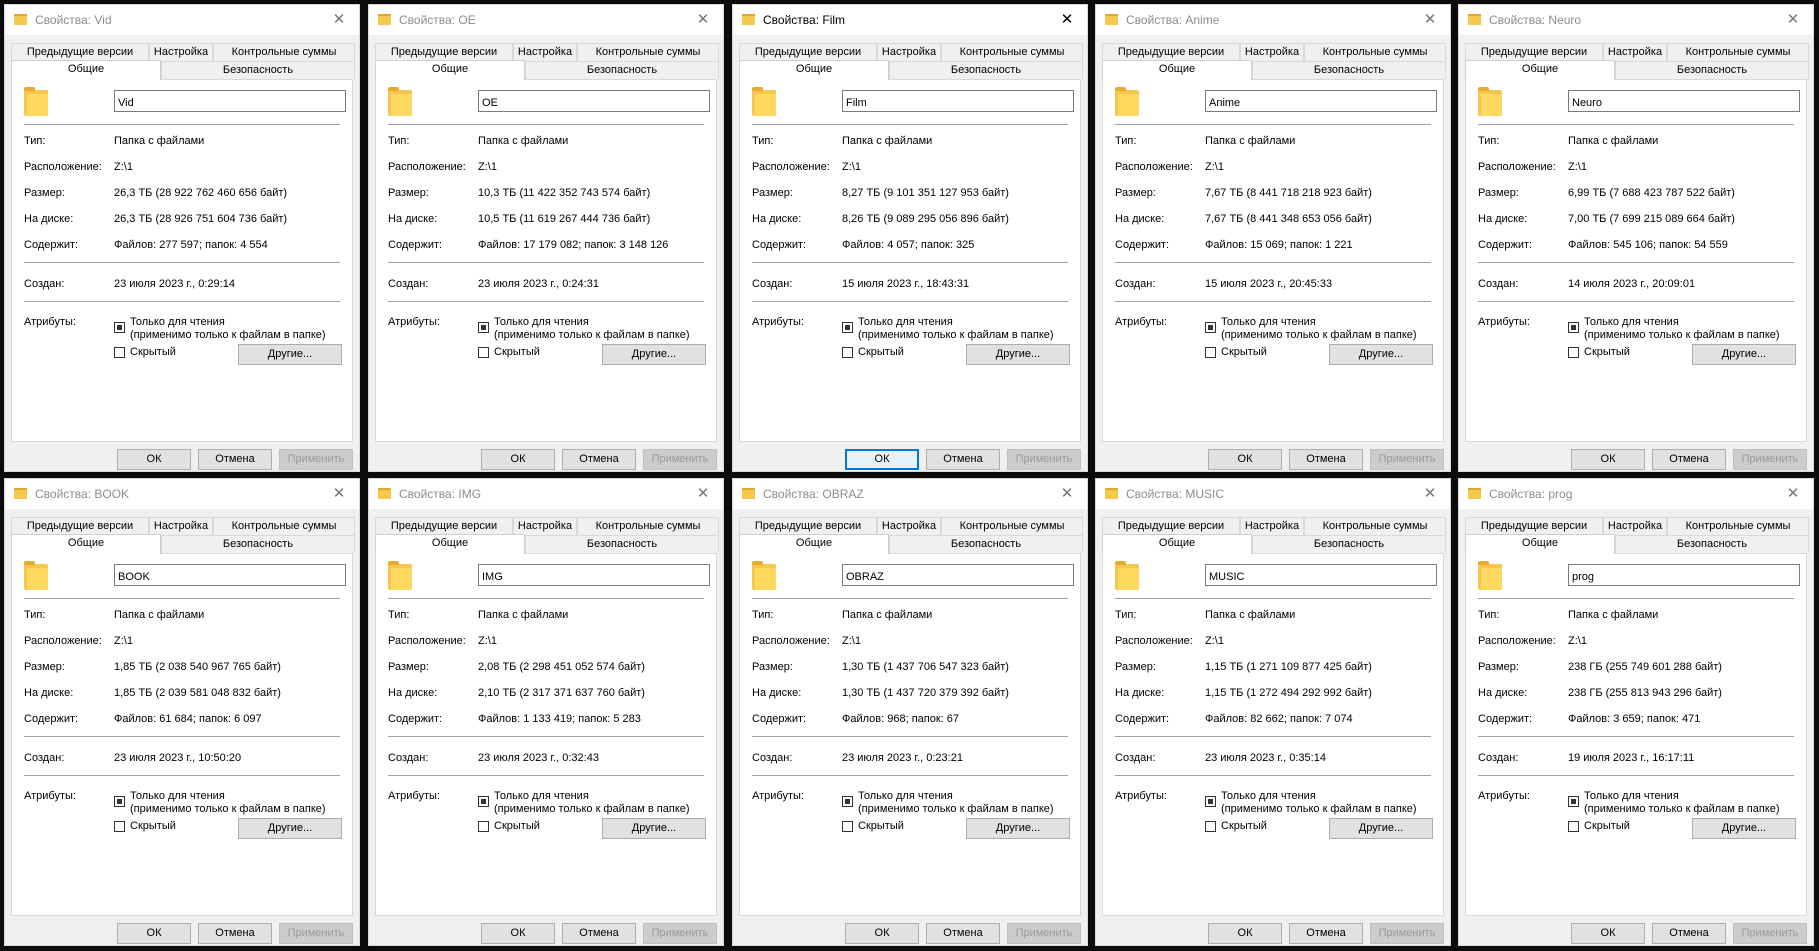 The width and height of the screenshot is (1819, 951). What do you see at coordinates (1636, 494) in the screenshot?
I see `title-bar: Свойства: prog ✕` at bounding box center [1636, 494].